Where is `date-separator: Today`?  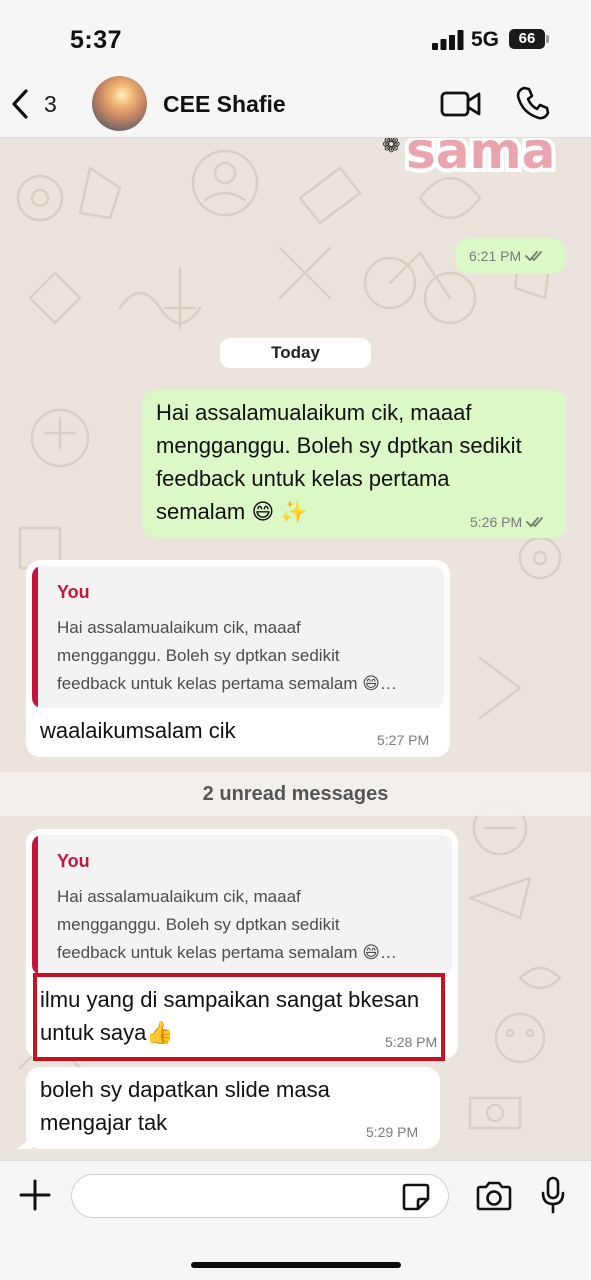 date-separator: Today is located at coordinates (295, 353).